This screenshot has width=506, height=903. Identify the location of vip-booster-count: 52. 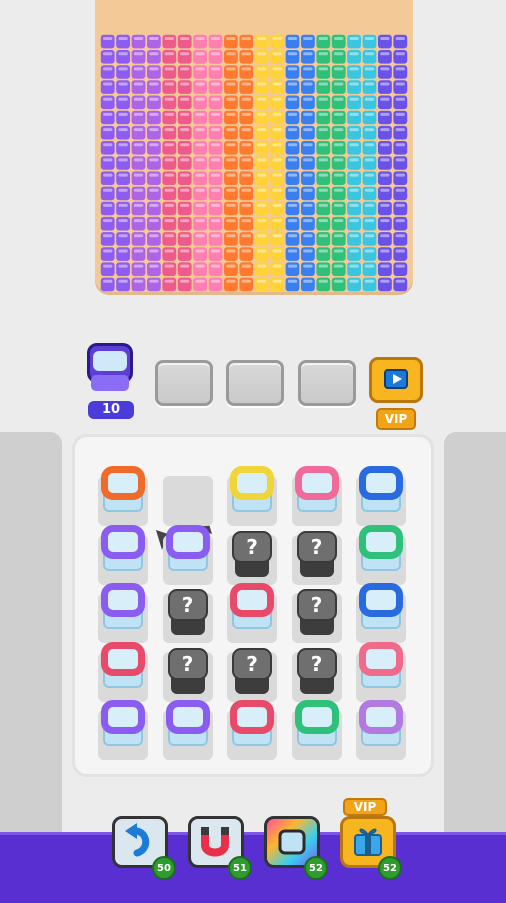
(390, 868).